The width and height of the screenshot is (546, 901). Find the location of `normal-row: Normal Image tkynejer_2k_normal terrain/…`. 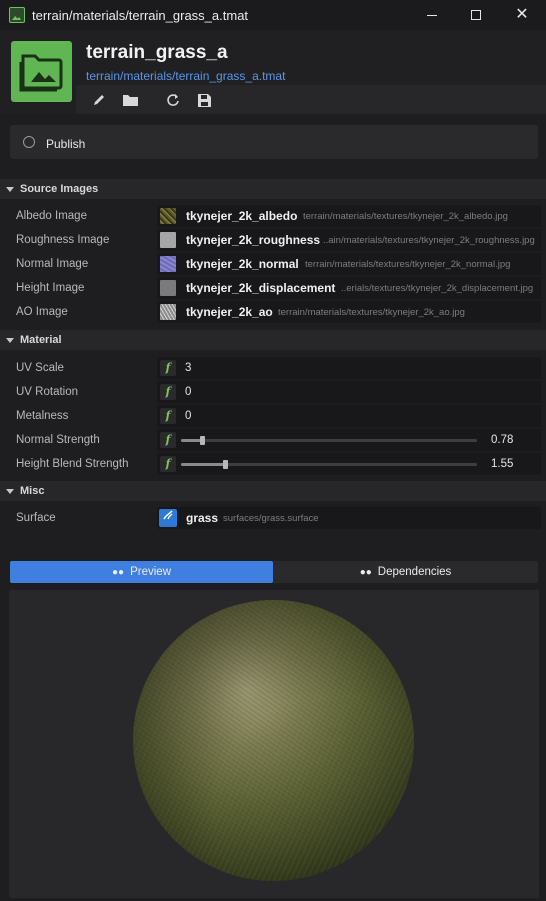

normal-row: Normal Image tkynejer_2k_normal terrain/… is located at coordinates (273, 264).